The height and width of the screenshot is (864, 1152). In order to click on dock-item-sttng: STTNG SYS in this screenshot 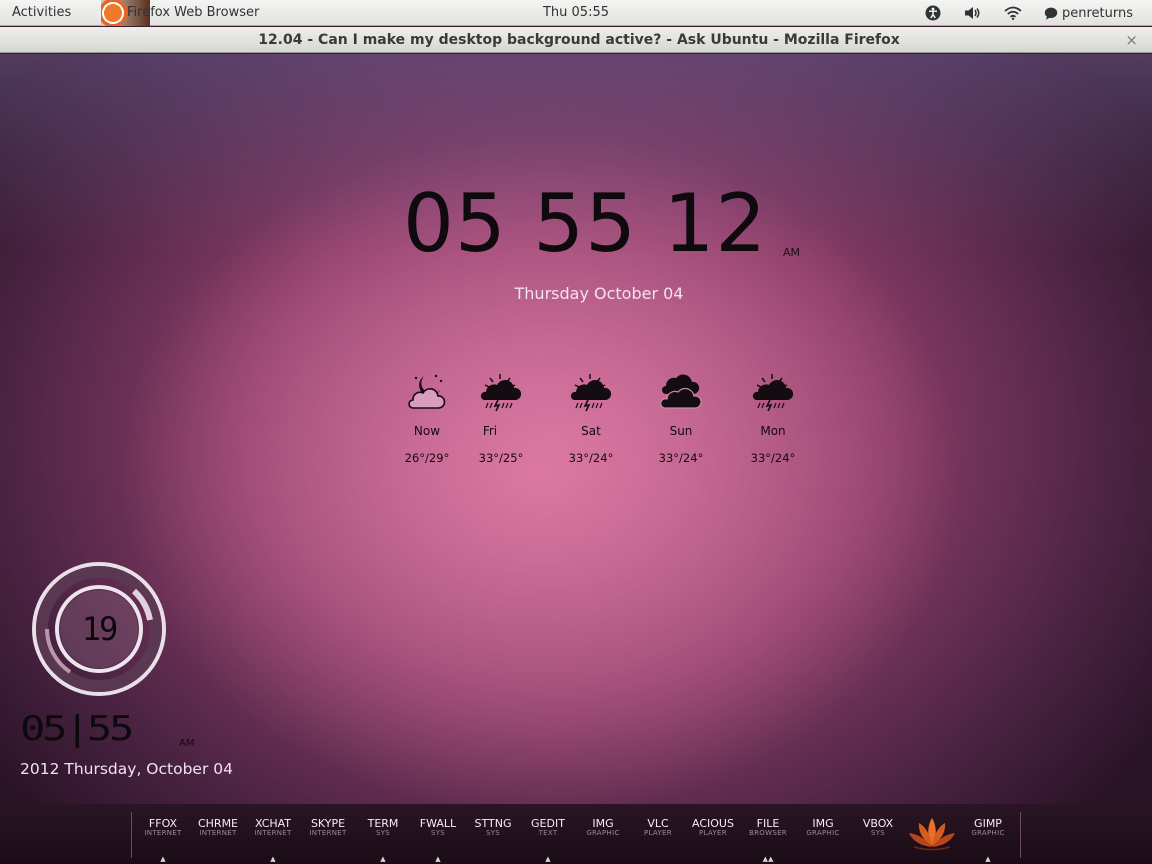, I will do `click(493, 827)`.